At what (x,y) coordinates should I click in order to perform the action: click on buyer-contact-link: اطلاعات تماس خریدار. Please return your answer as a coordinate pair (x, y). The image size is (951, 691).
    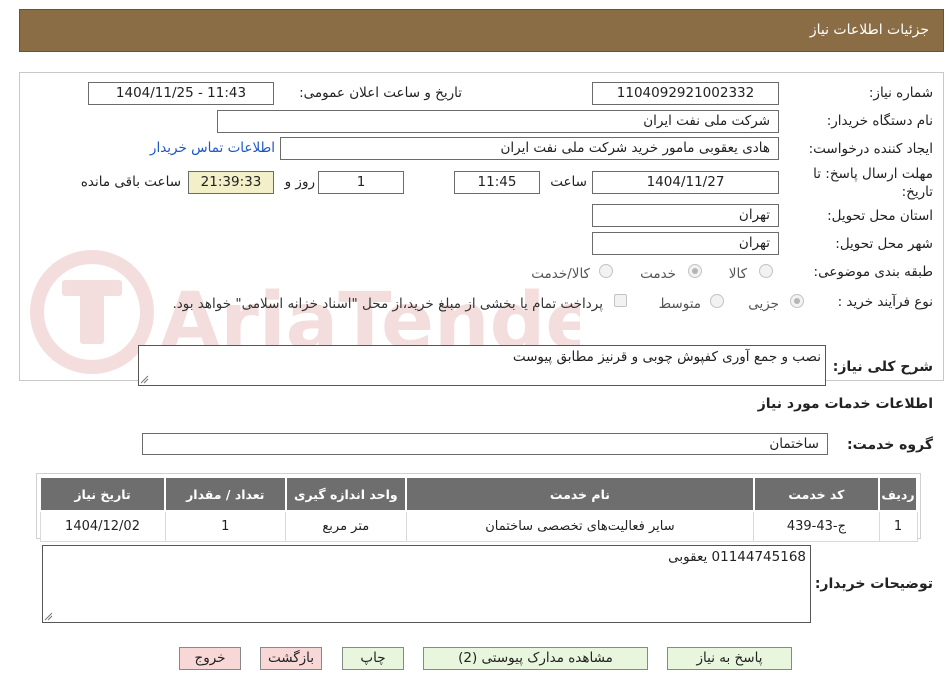
    Looking at the image, I should click on (212, 148).